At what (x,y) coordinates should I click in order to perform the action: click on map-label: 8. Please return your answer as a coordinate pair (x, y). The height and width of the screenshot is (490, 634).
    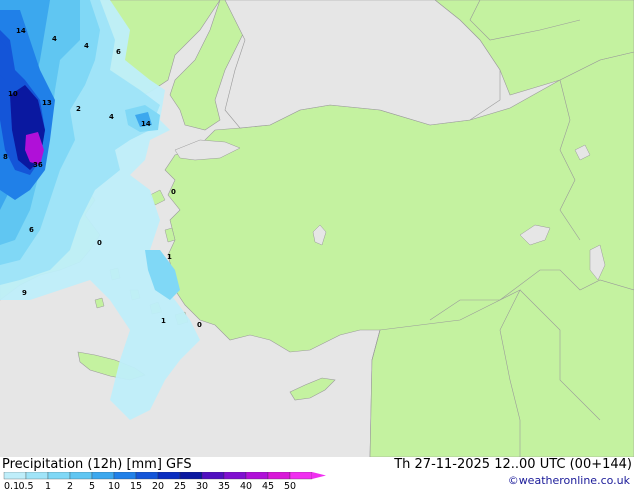
    Looking at the image, I should click on (5, 157).